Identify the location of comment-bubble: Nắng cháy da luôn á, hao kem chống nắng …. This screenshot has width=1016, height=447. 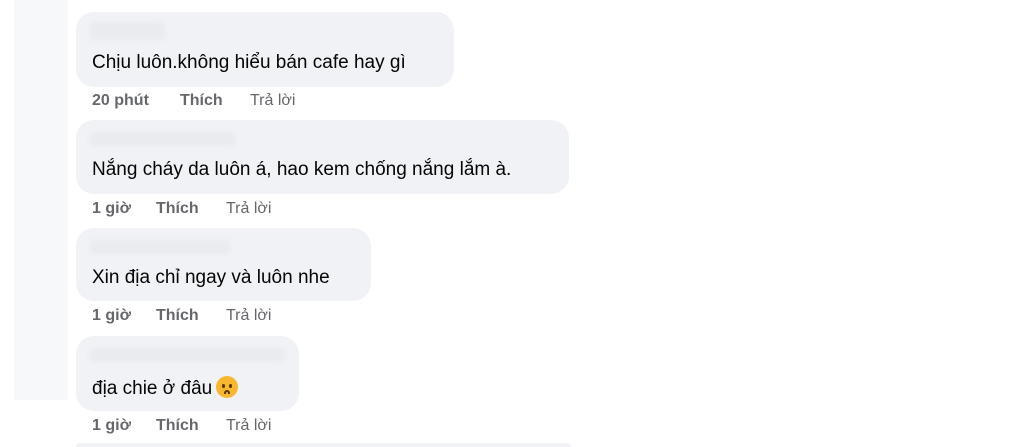
(322, 157).